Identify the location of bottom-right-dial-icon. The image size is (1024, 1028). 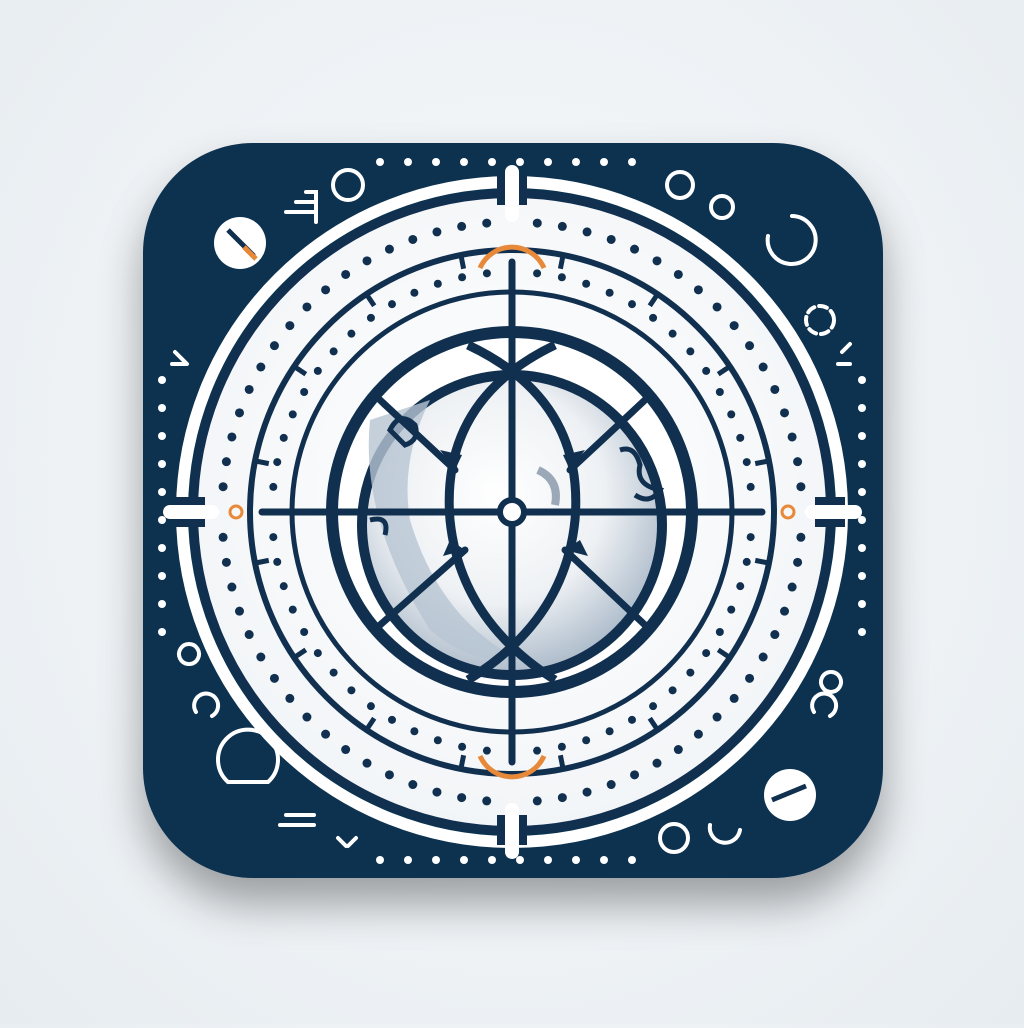
(790, 795).